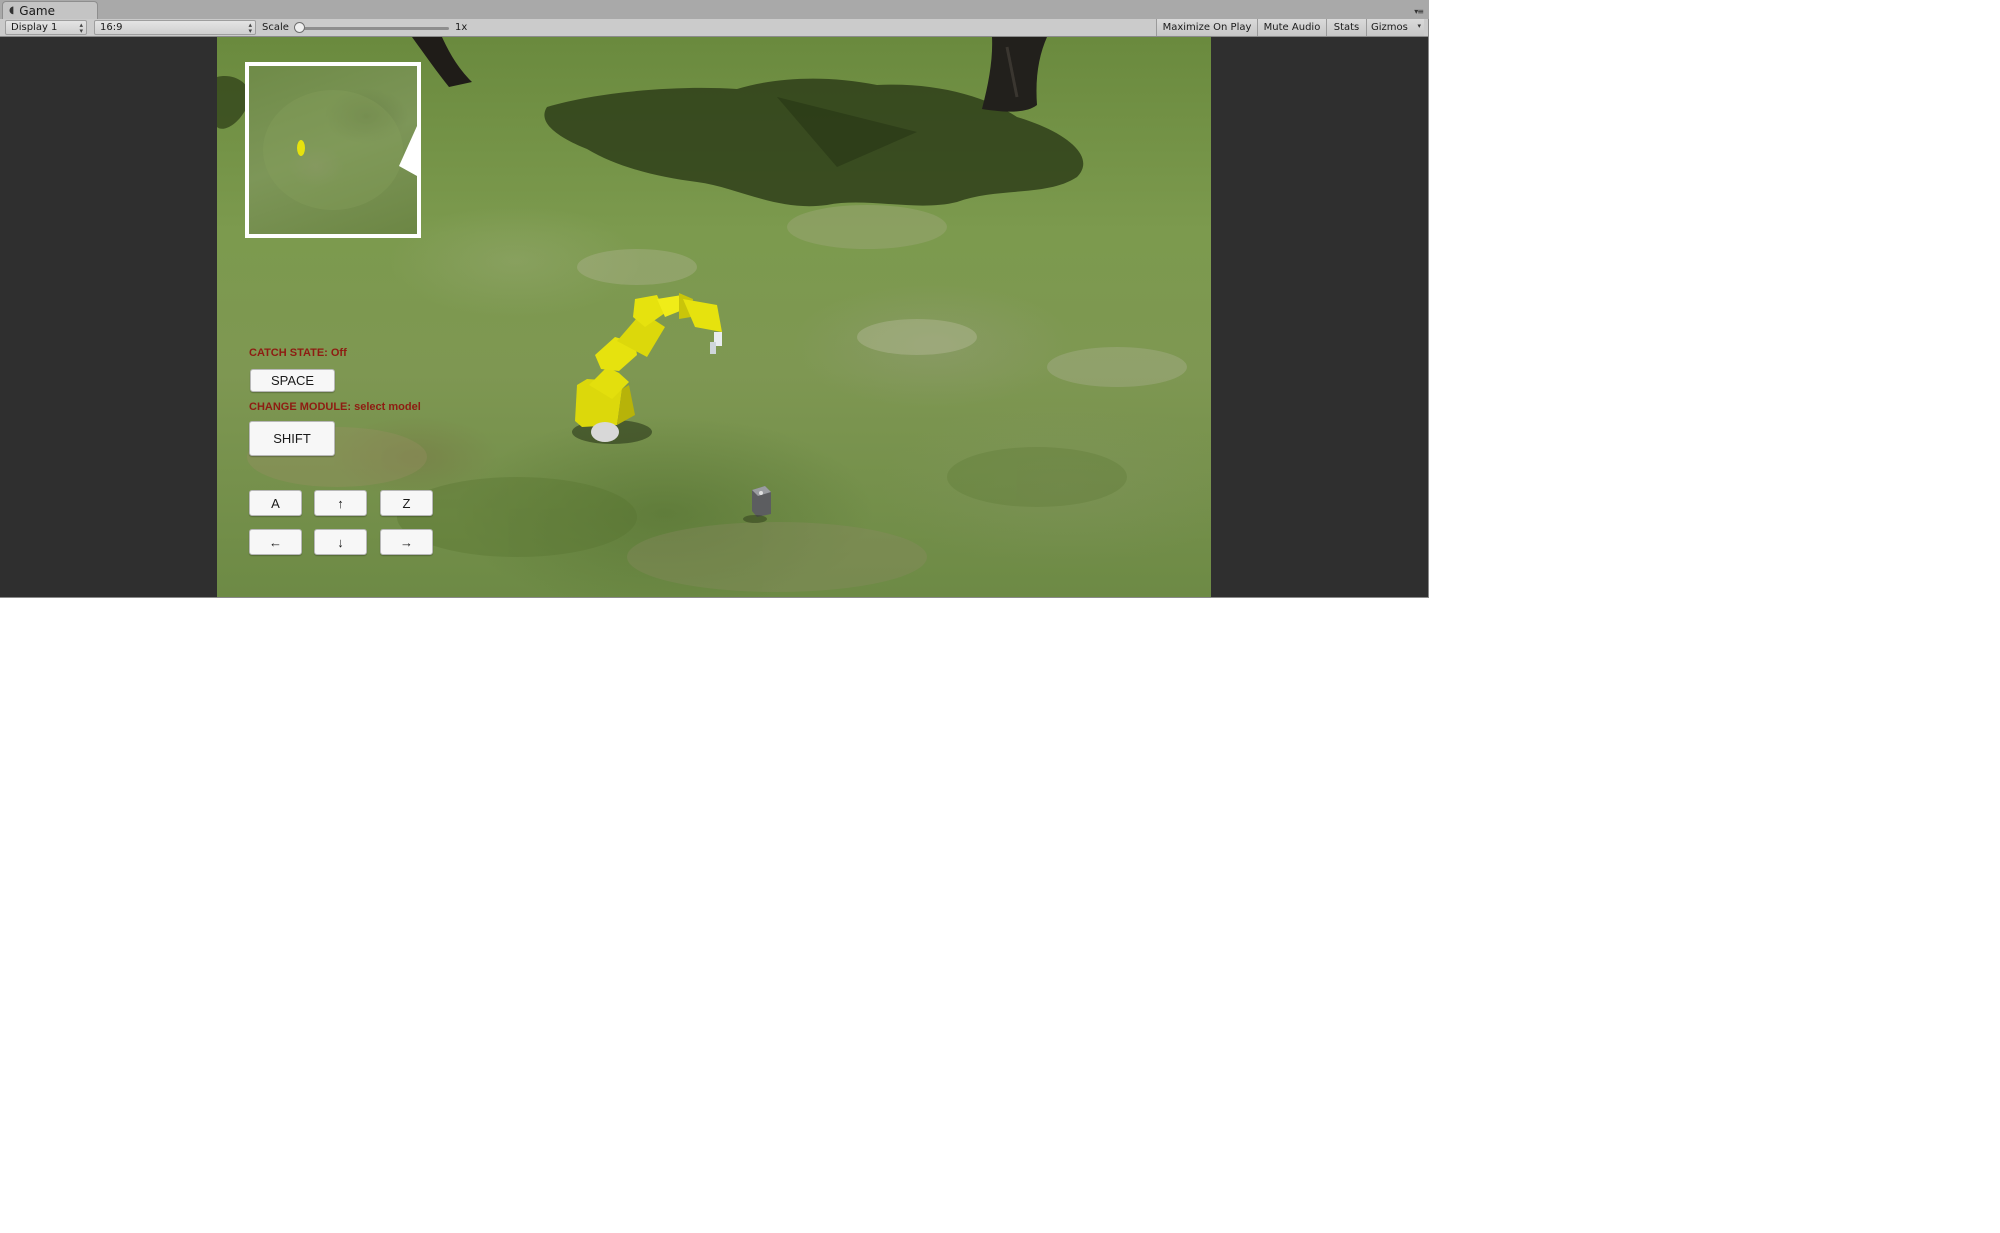 The height and width of the screenshot is (1233, 2000). Describe the element at coordinates (714, 10) in the screenshot. I see `tab-bar: ◖ Game ▾≡` at that location.